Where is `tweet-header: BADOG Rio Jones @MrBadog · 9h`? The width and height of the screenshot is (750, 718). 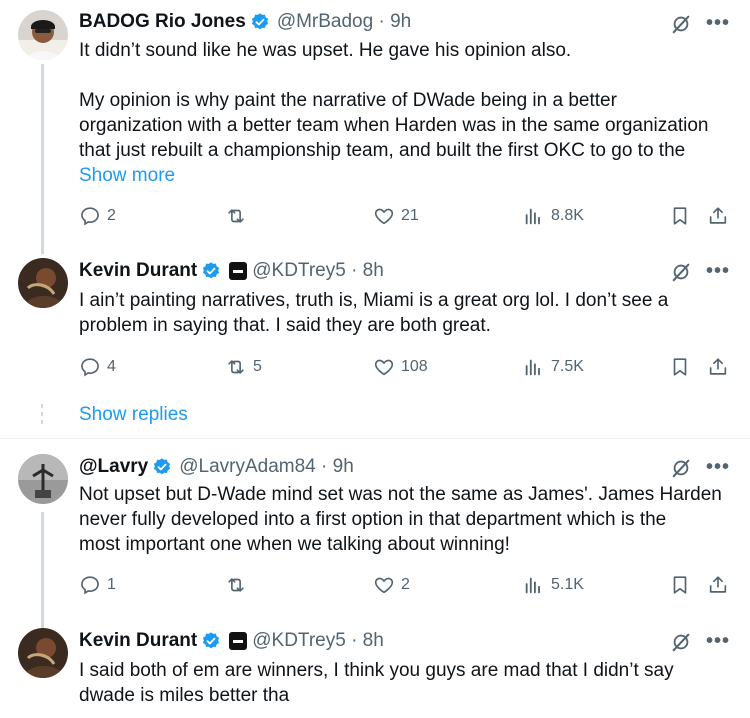
tweet-header: BADOG Rio Jones @MrBadog · 9h is located at coordinates (245, 22).